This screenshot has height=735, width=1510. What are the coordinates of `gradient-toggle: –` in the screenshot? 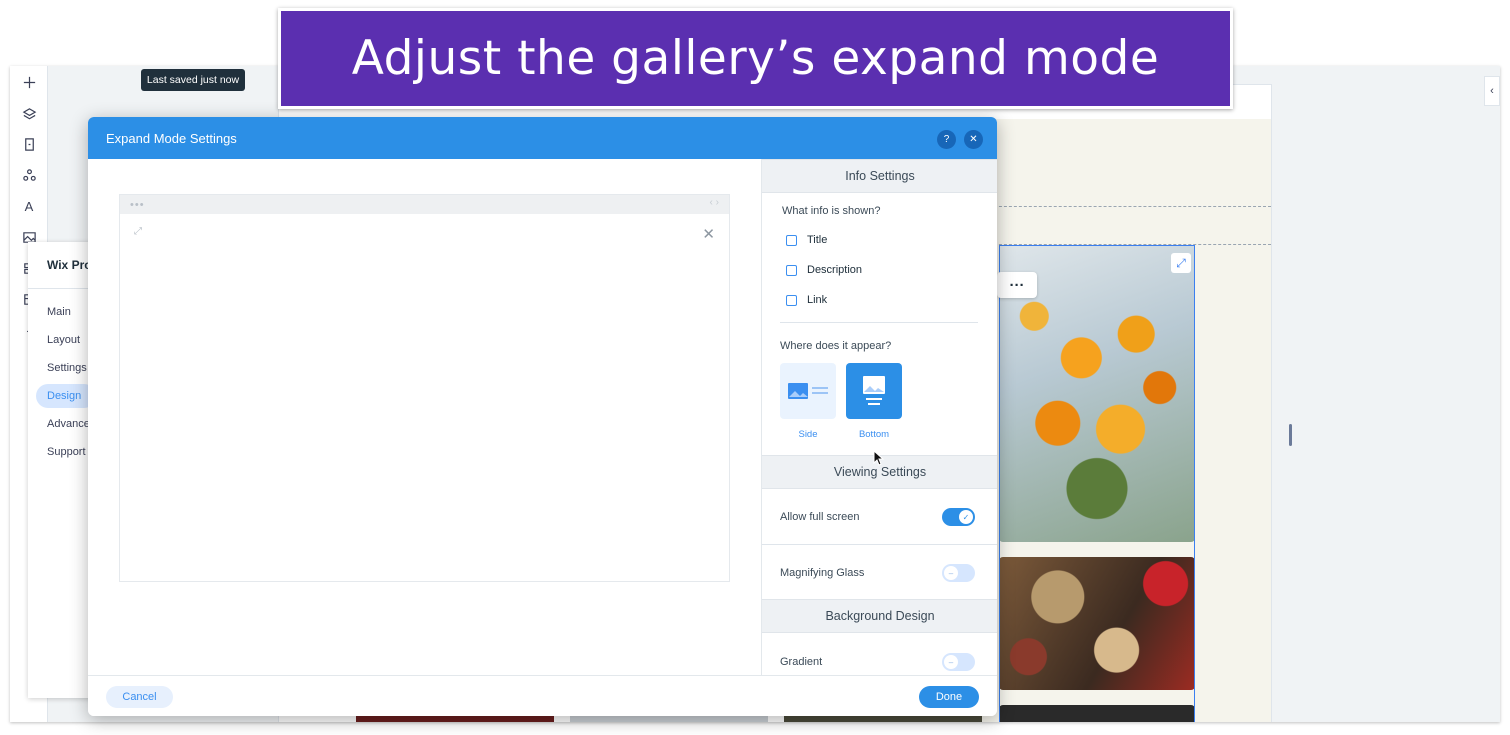 It's located at (958, 662).